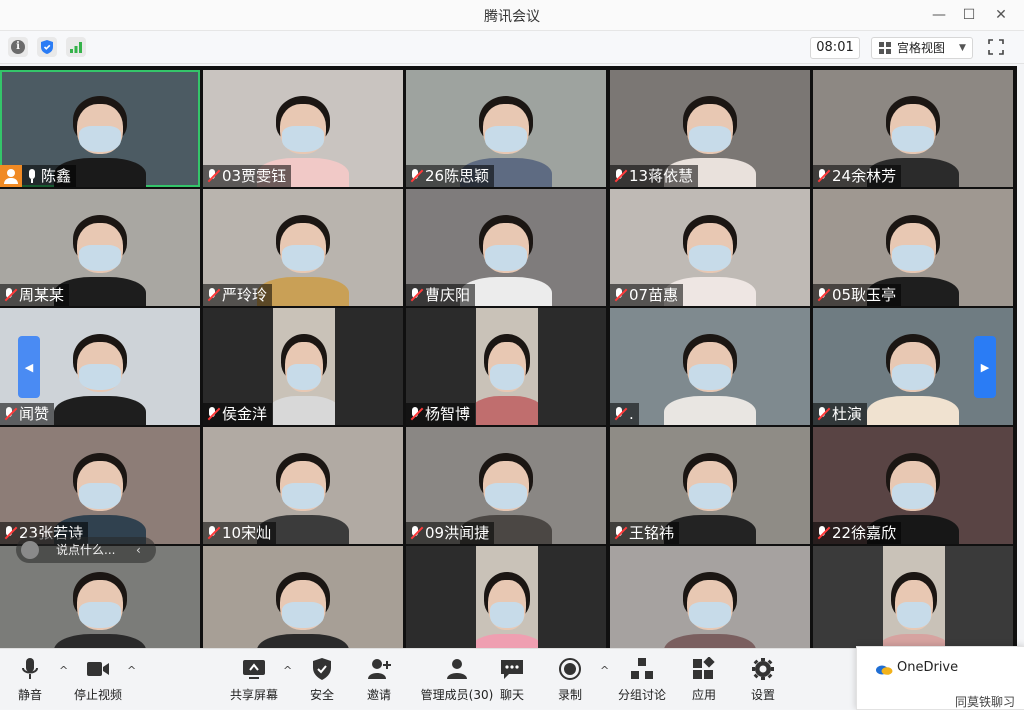 The image size is (1024, 710). Describe the element at coordinates (27, 414) in the screenshot. I see `participant-name-tag: 闻赞` at that location.